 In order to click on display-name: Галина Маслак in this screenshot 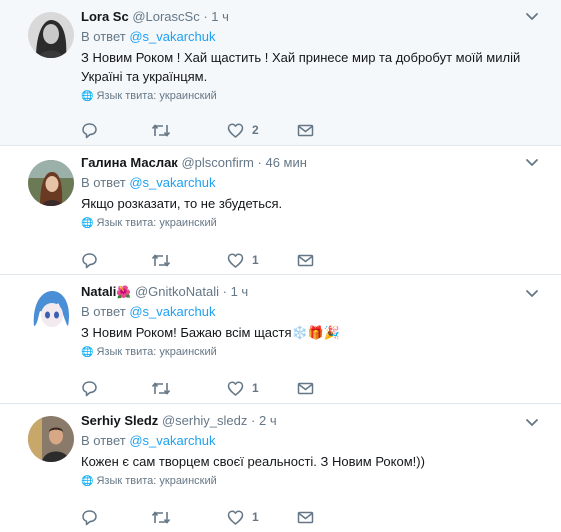, I will do `click(129, 162)`.